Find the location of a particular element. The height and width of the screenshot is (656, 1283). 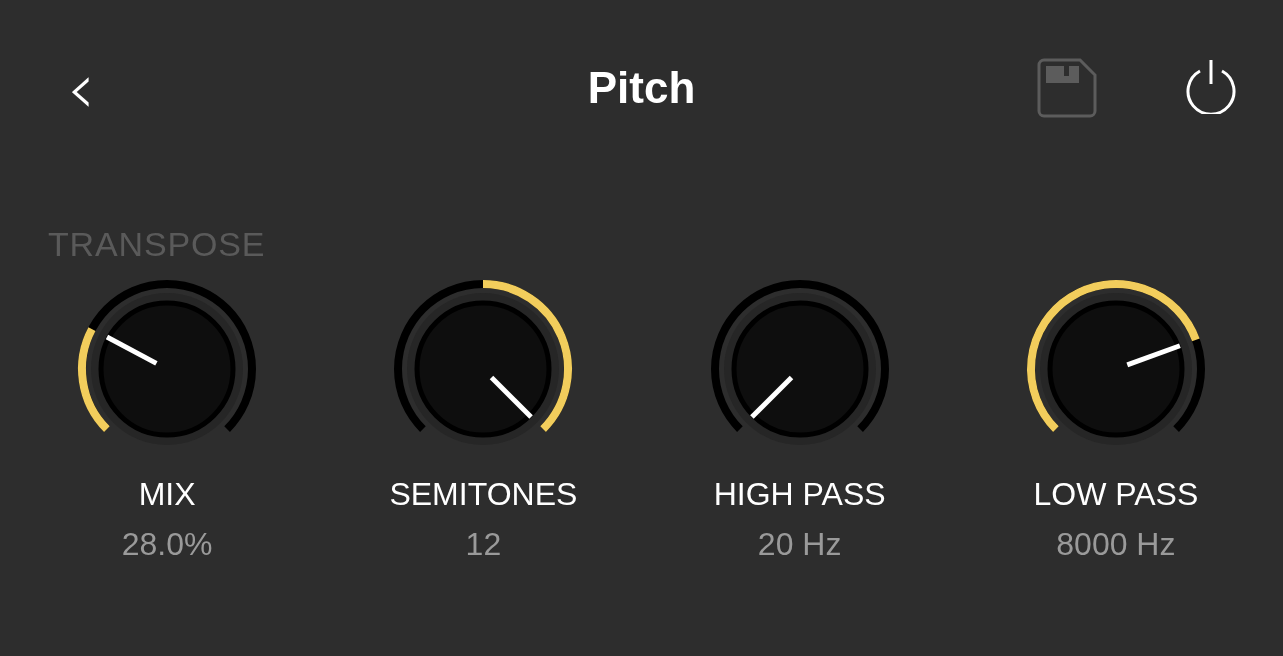

knob-label: MIX is located at coordinates (167, 494).